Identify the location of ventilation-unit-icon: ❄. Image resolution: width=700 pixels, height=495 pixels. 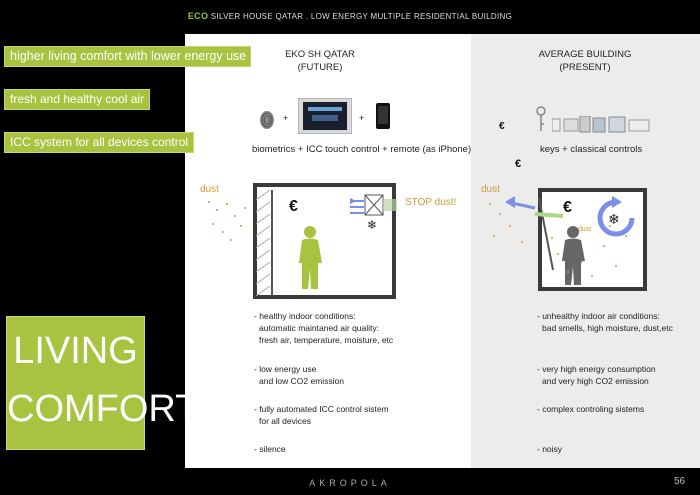
(373, 213).